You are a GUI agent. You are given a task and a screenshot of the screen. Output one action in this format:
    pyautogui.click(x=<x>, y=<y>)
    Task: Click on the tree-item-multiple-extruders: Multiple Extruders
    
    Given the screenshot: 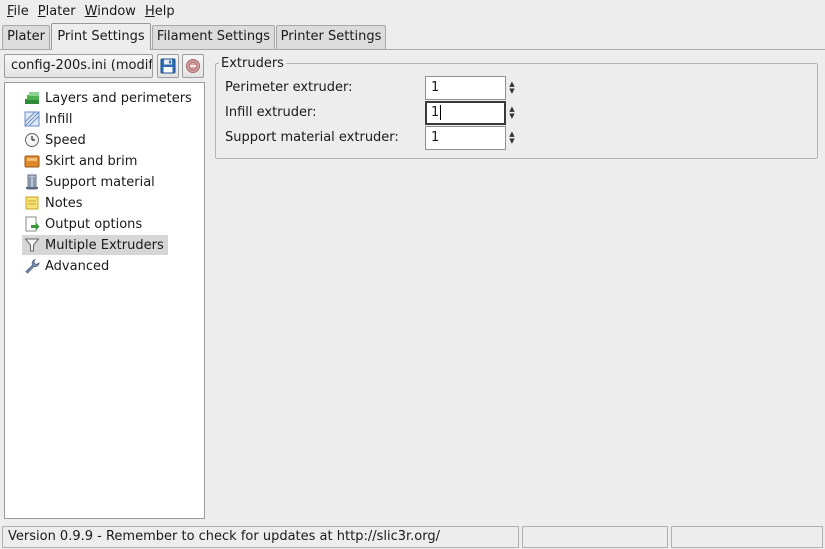 What is the action you would take?
    pyautogui.click(x=95, y=245)
    